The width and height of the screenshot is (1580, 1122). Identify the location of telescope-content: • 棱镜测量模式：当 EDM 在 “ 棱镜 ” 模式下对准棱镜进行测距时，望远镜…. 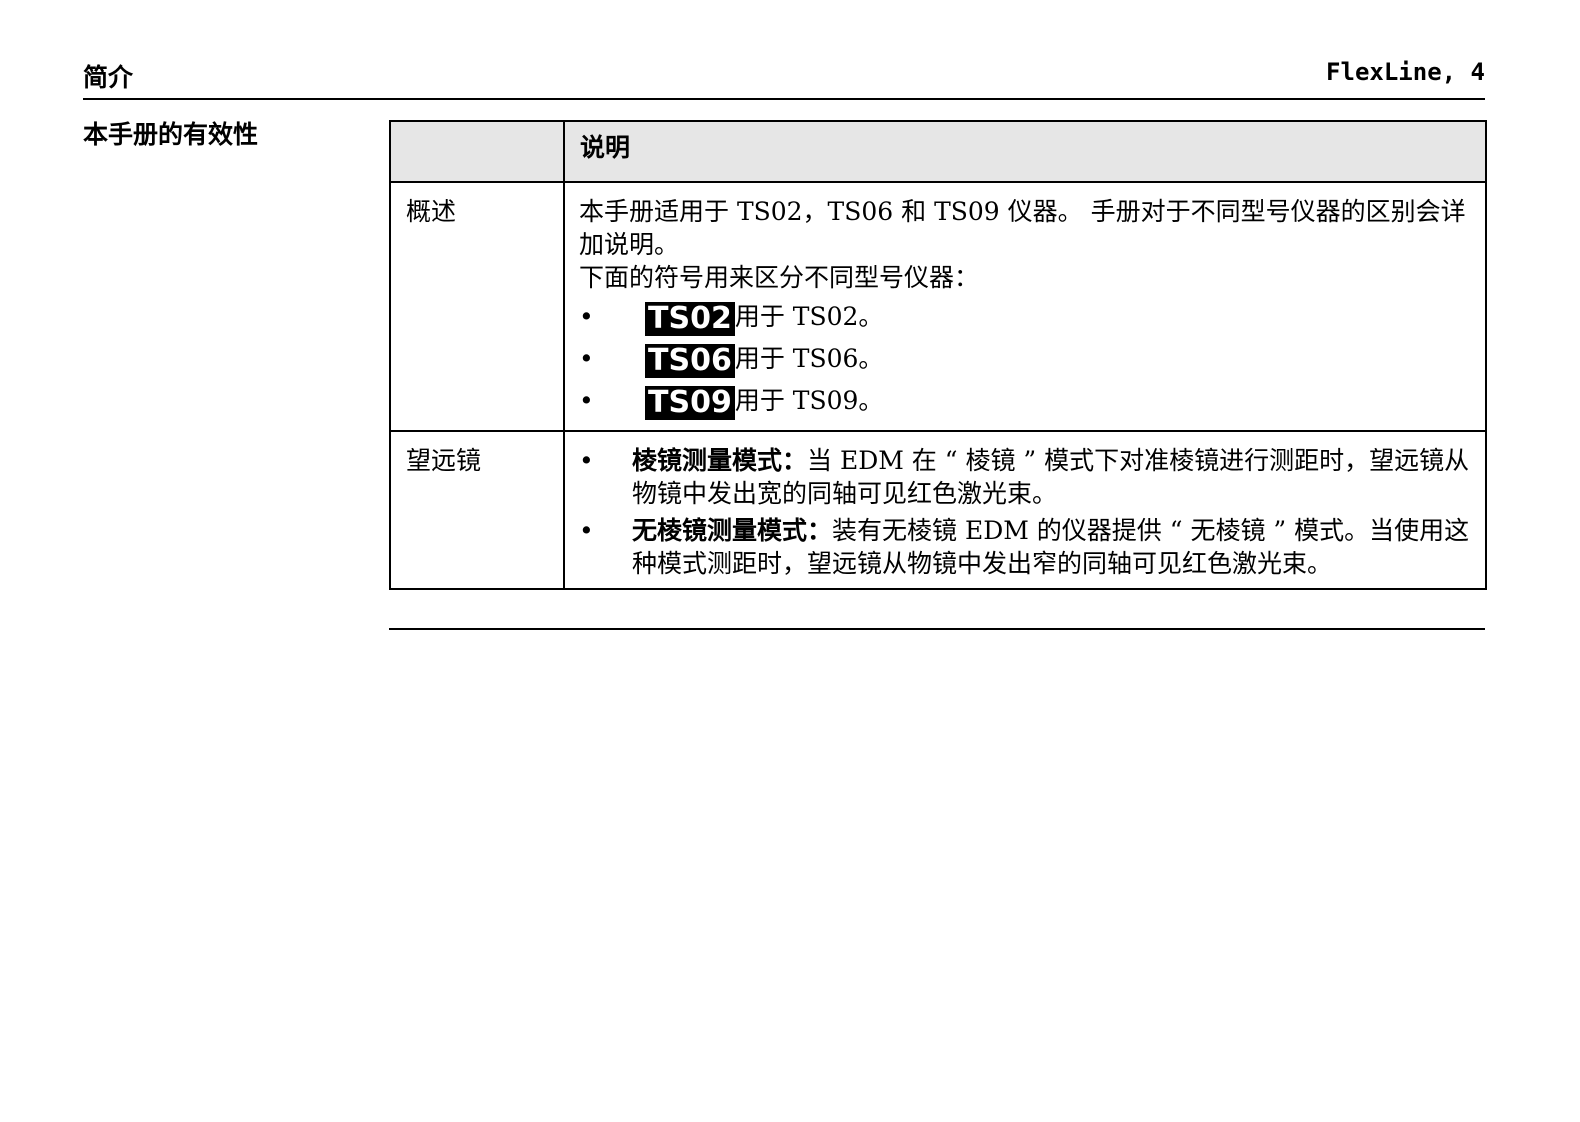
(1025, 510).